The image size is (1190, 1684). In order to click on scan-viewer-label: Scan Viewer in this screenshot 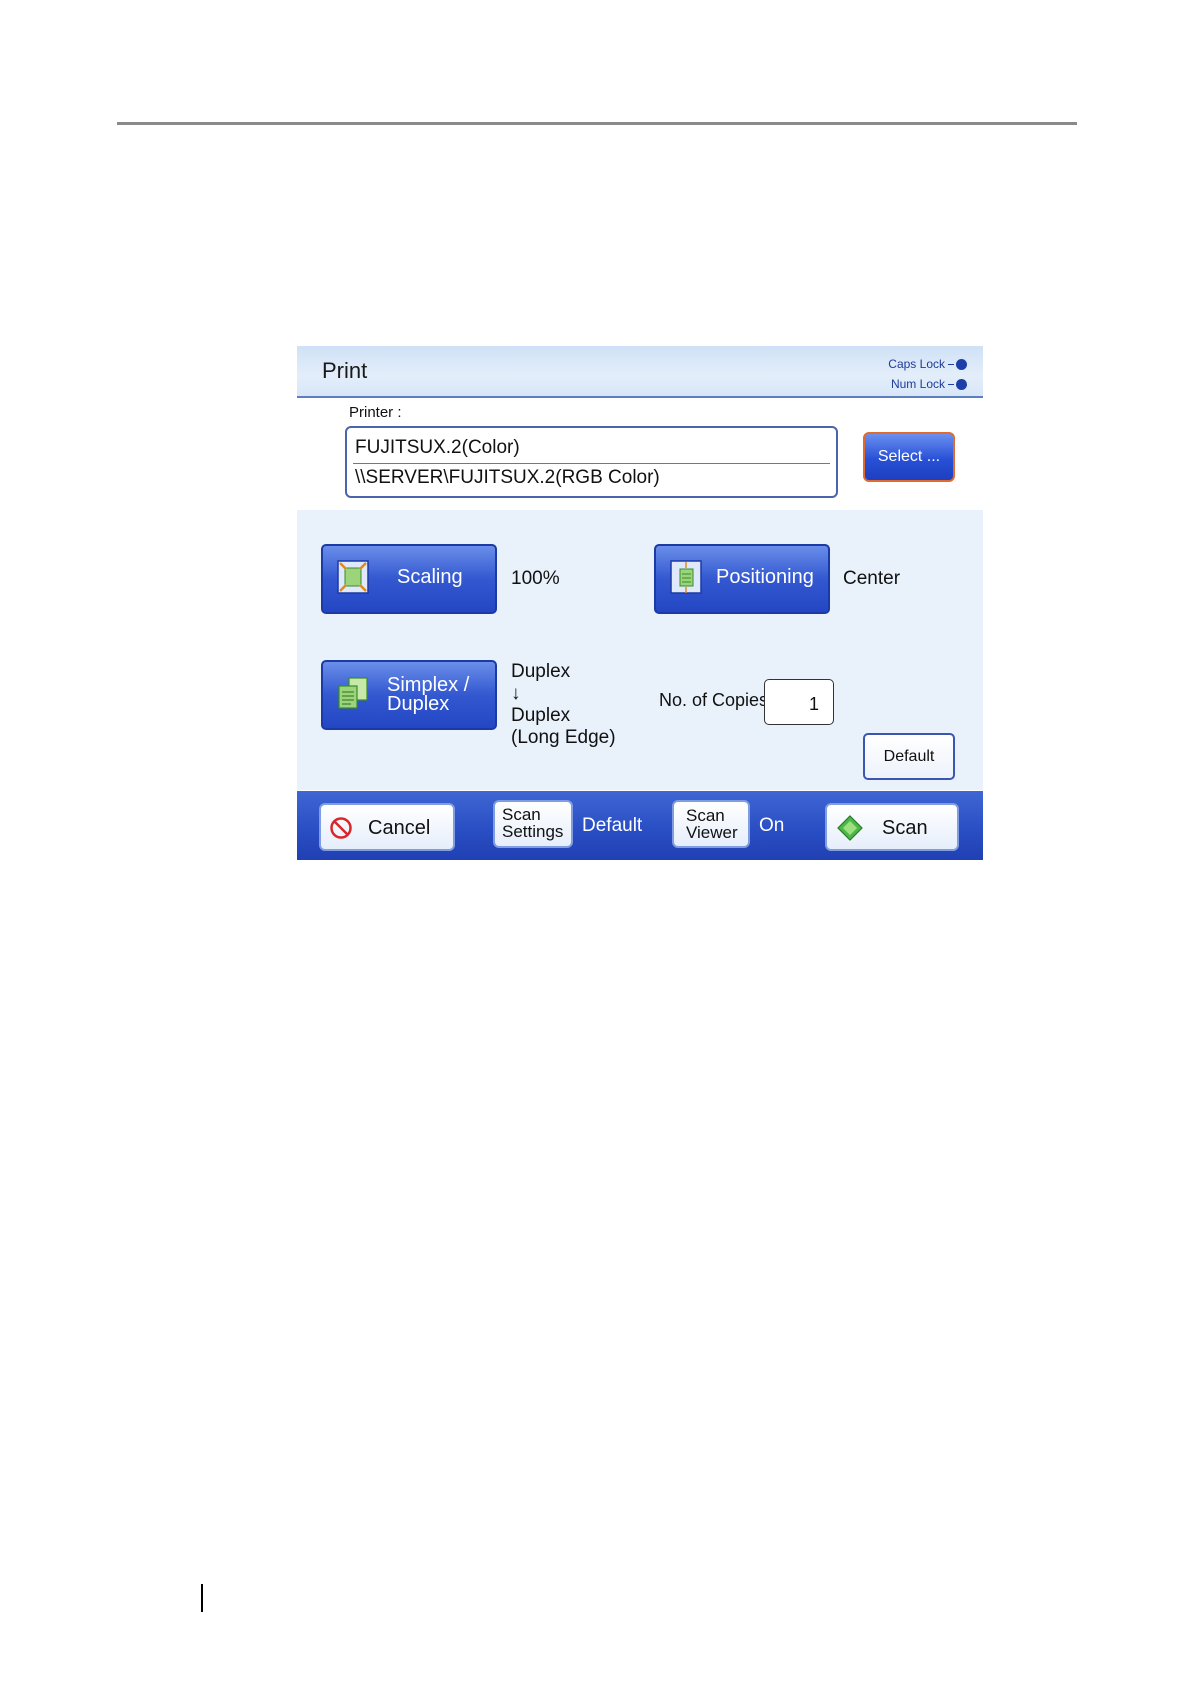, I will do `click(712, 824)`.